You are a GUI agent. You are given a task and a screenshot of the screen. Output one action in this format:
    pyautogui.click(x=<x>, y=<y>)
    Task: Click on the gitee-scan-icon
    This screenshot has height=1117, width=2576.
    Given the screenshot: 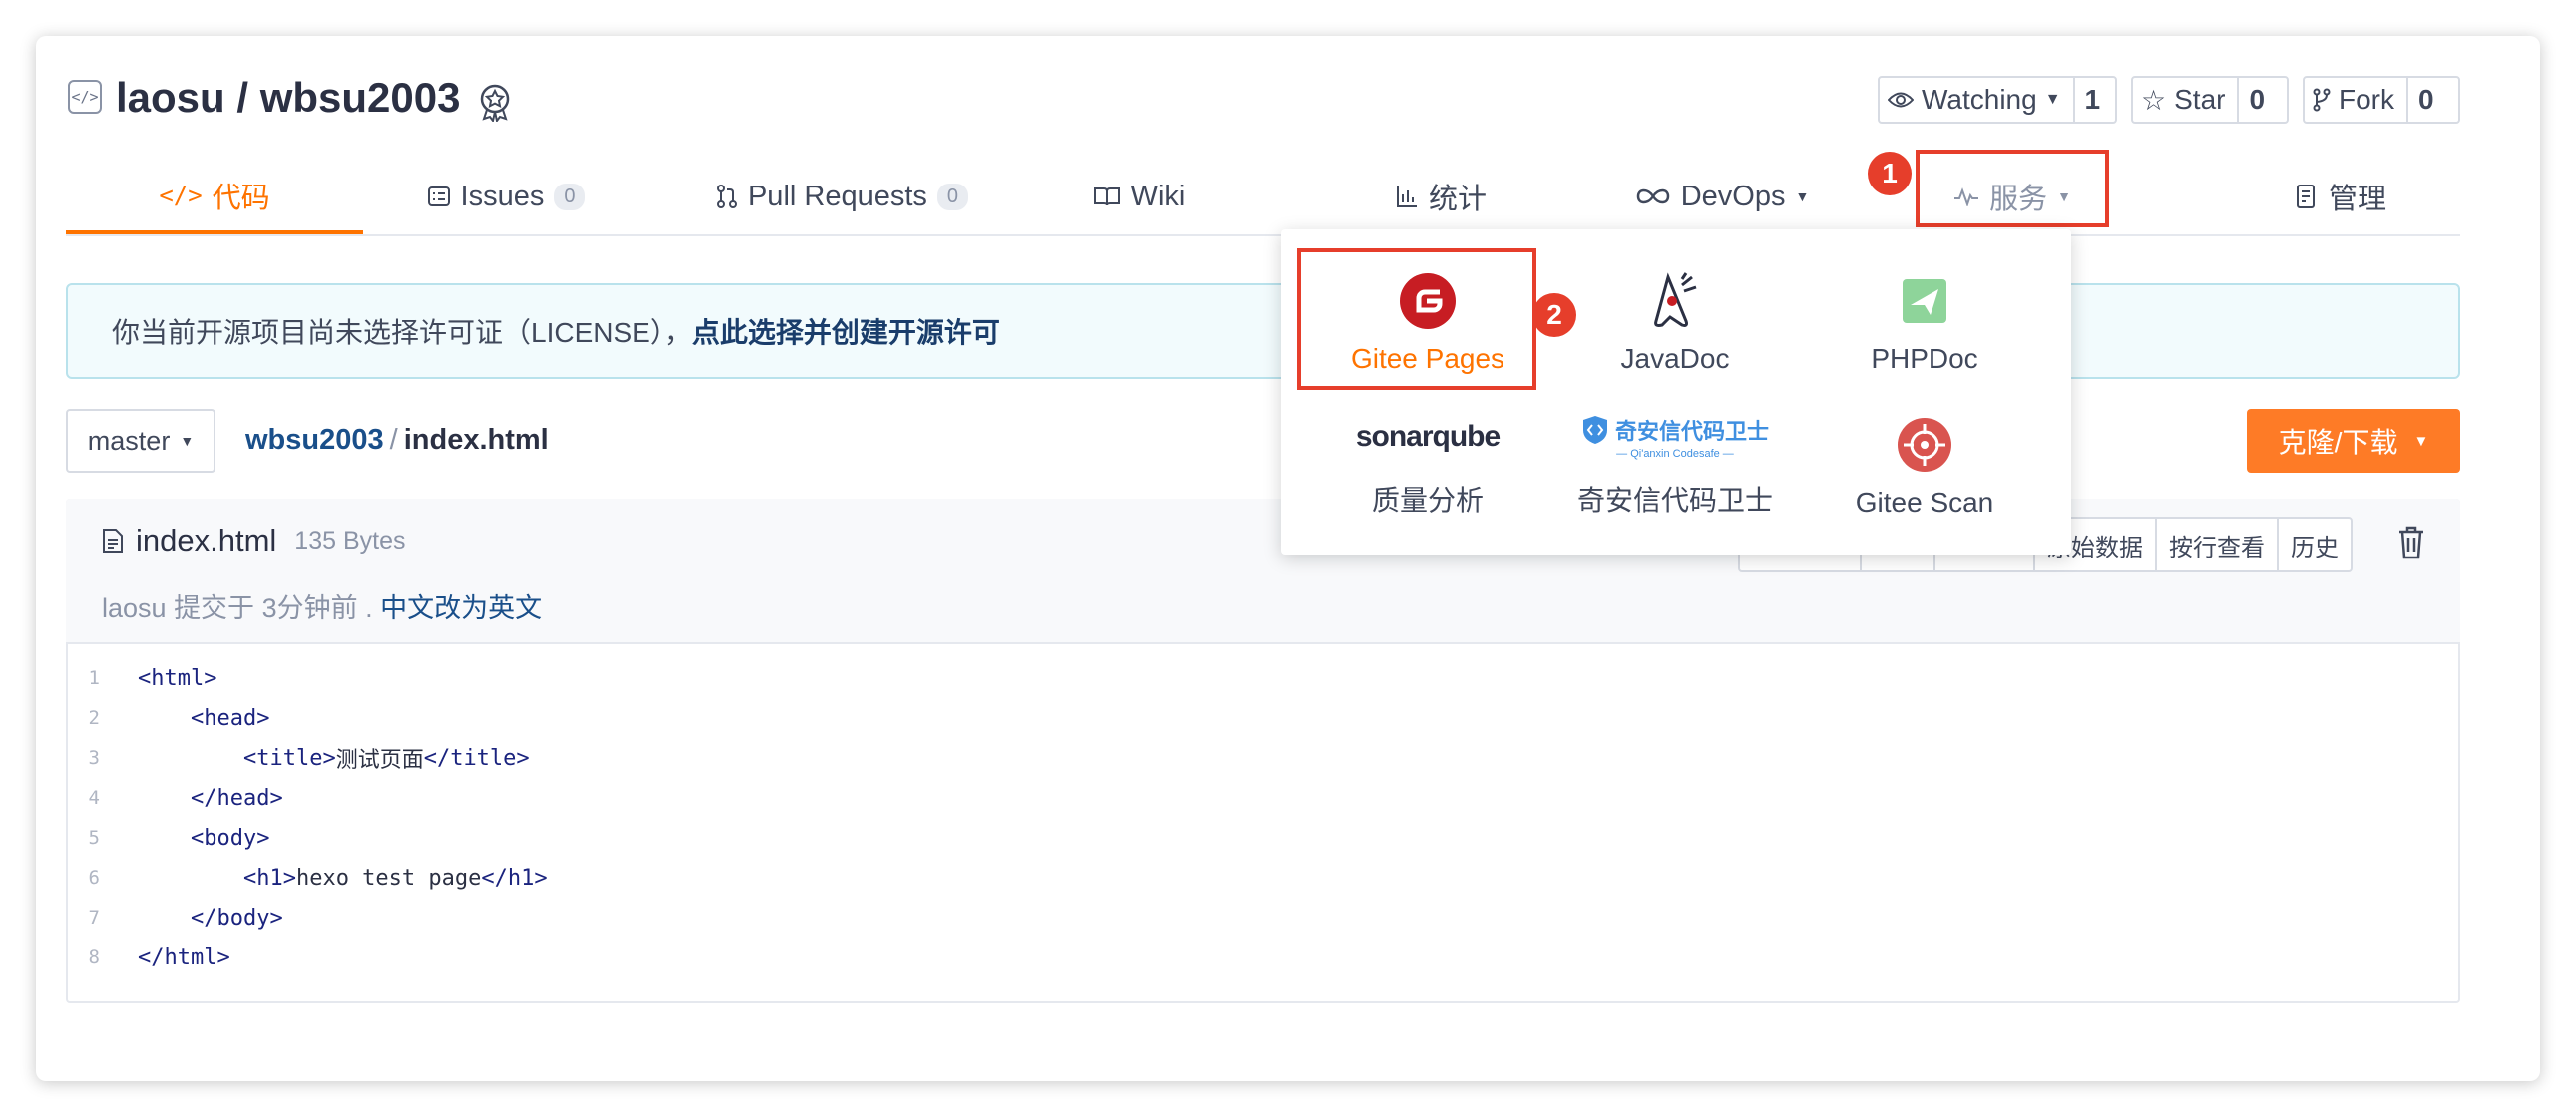 What is the action you would take?
    pyautogui.click(x=1924, y=445)
    